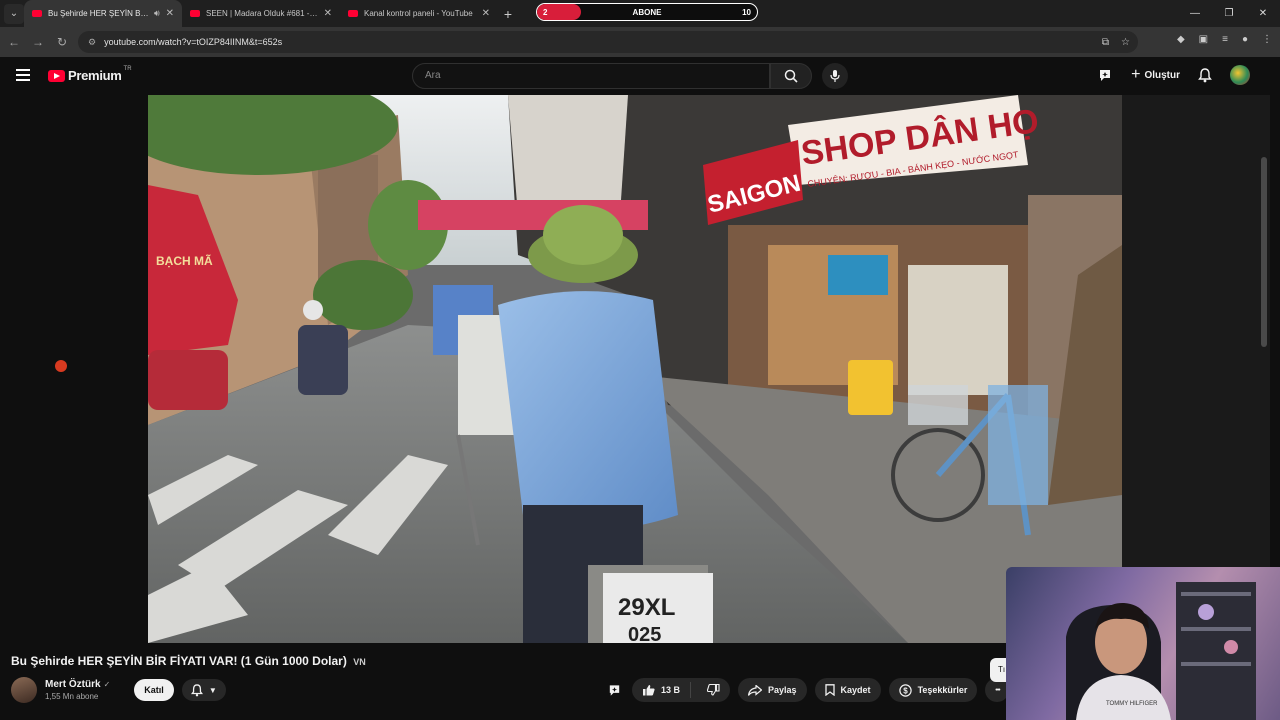  What do you see at coordinates (1181, 39) in the screenshot?
I see `extension-diamond-icon: ◆` at bounding box center [1181, 39].